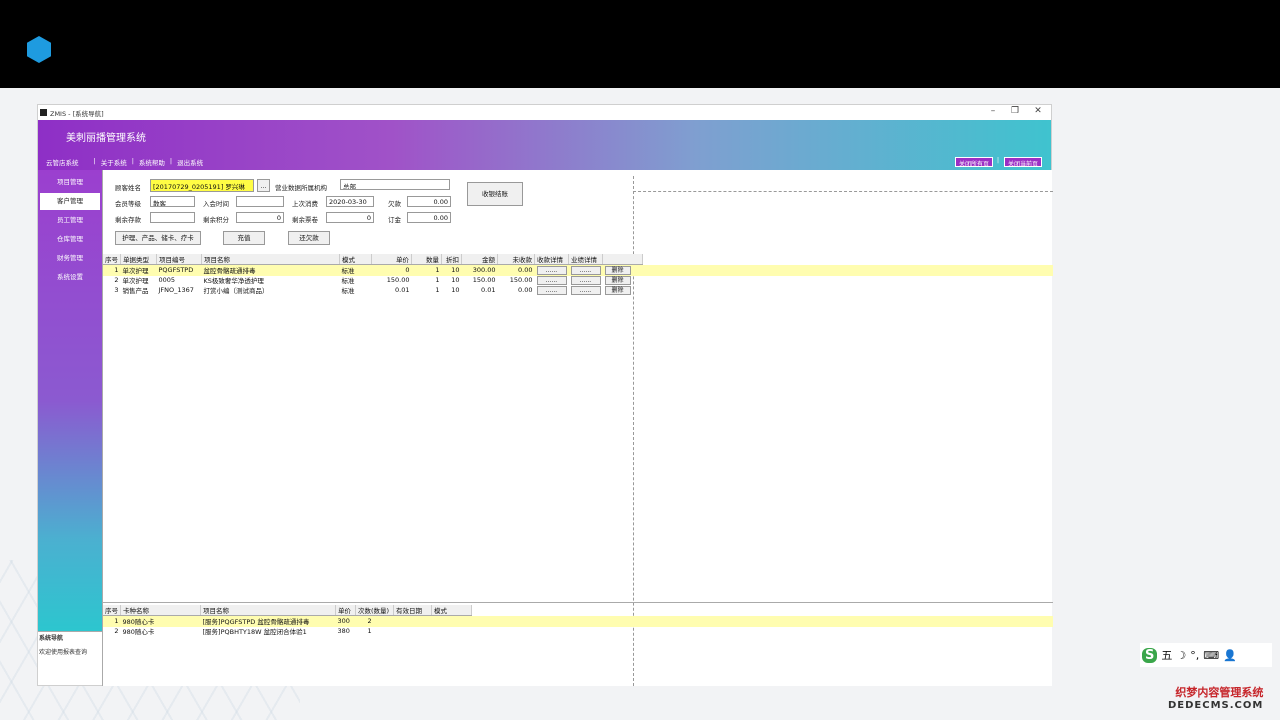 This screenshot has height=720, width=1280. What do you see at coordinates (167, 280) in the screenshot?
I see `cell: 0005` at bounding box center [167, 280].